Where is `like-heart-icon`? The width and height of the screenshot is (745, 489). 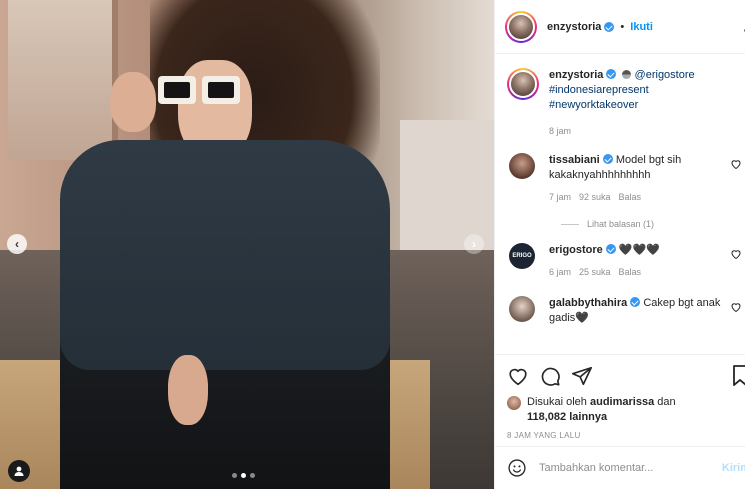 like-heart-icon is located at coordinates (518, 376).